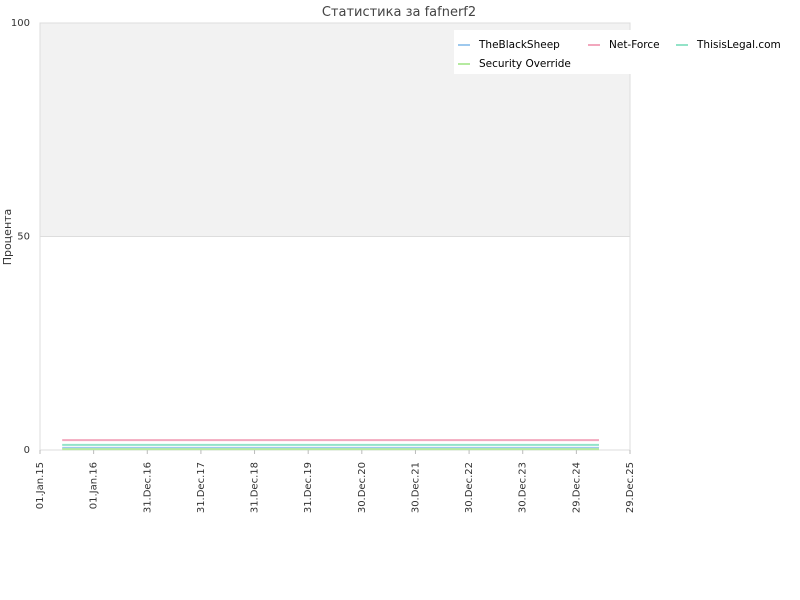 Image resolution: width=800 pixels, height=600 pixels. I want to click on x-tick-label-4: 31.Dec.18, so click(255, 487).